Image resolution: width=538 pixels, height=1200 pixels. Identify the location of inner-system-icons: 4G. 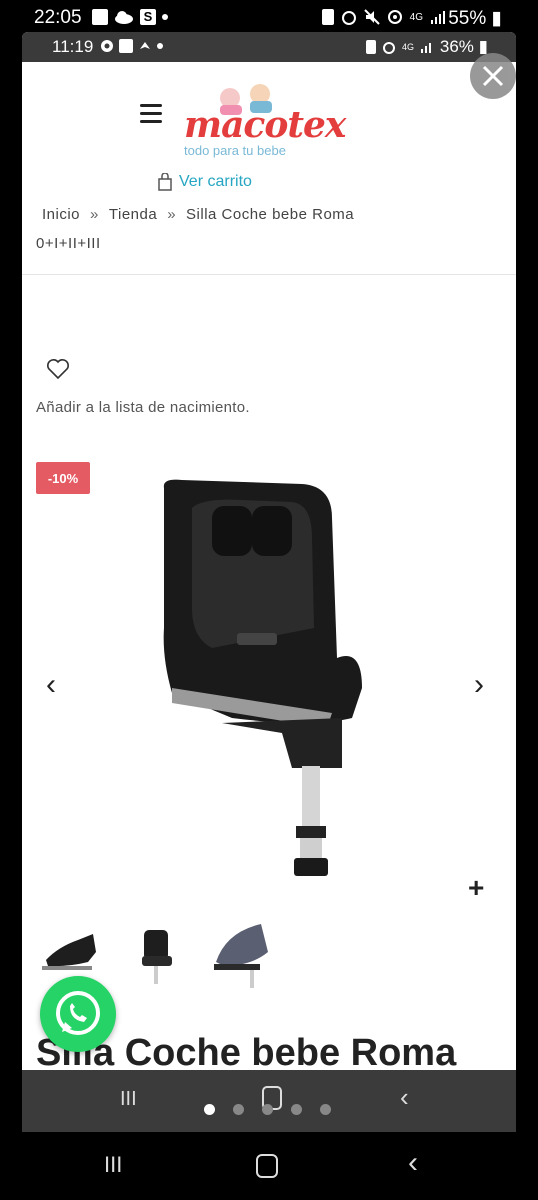
(399, 47).